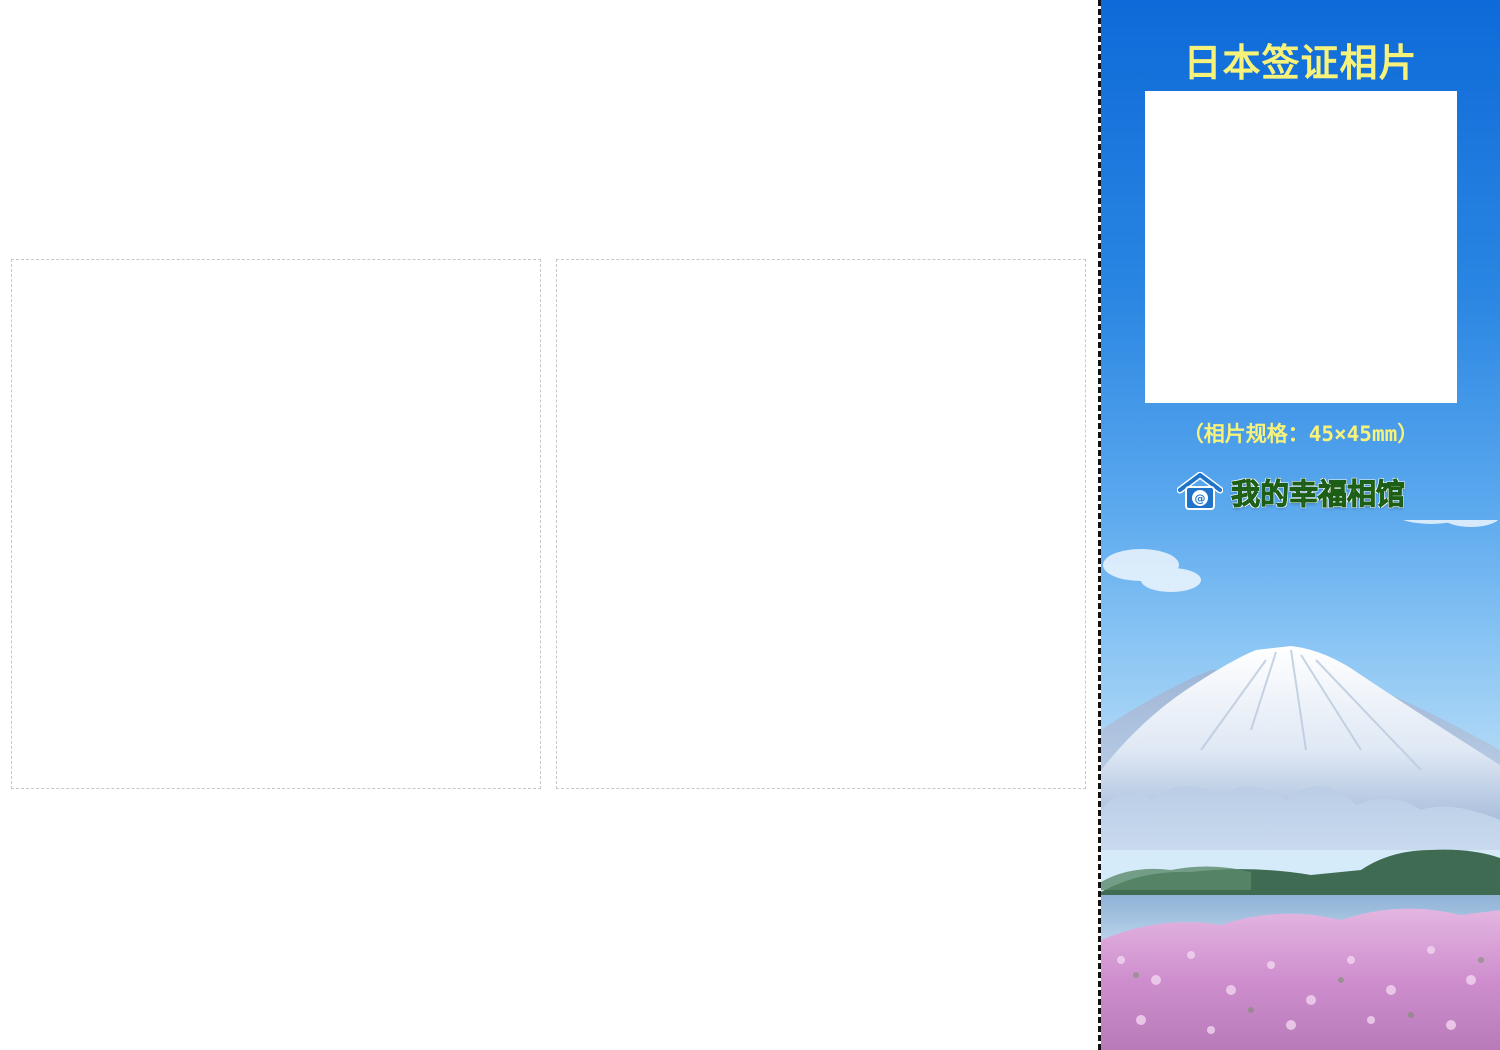 The width and height of the screenshot is (1500, 1050). What do you see at coordinates (1318, 494) in the screenshot?
I see `studio-name: 我的幸福相馆` at bounding box center [1318, 494].